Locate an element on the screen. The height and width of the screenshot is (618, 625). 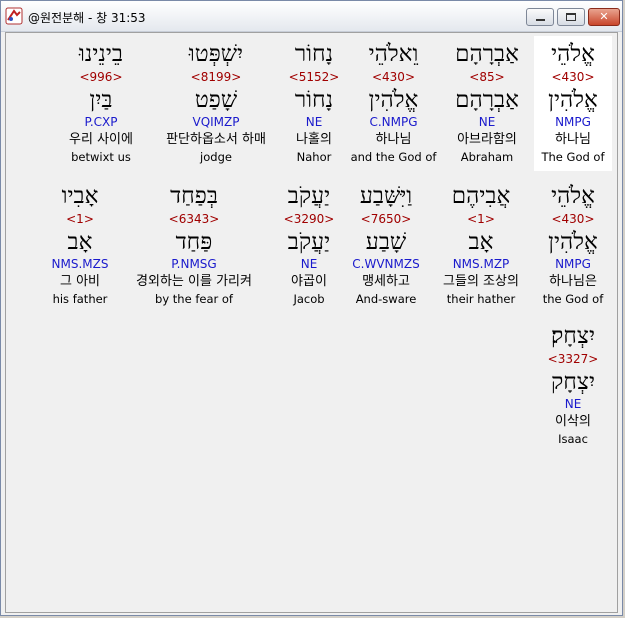
hebrew-word: וַיִּשָּׁבַע is located at coordinates (386, 196).